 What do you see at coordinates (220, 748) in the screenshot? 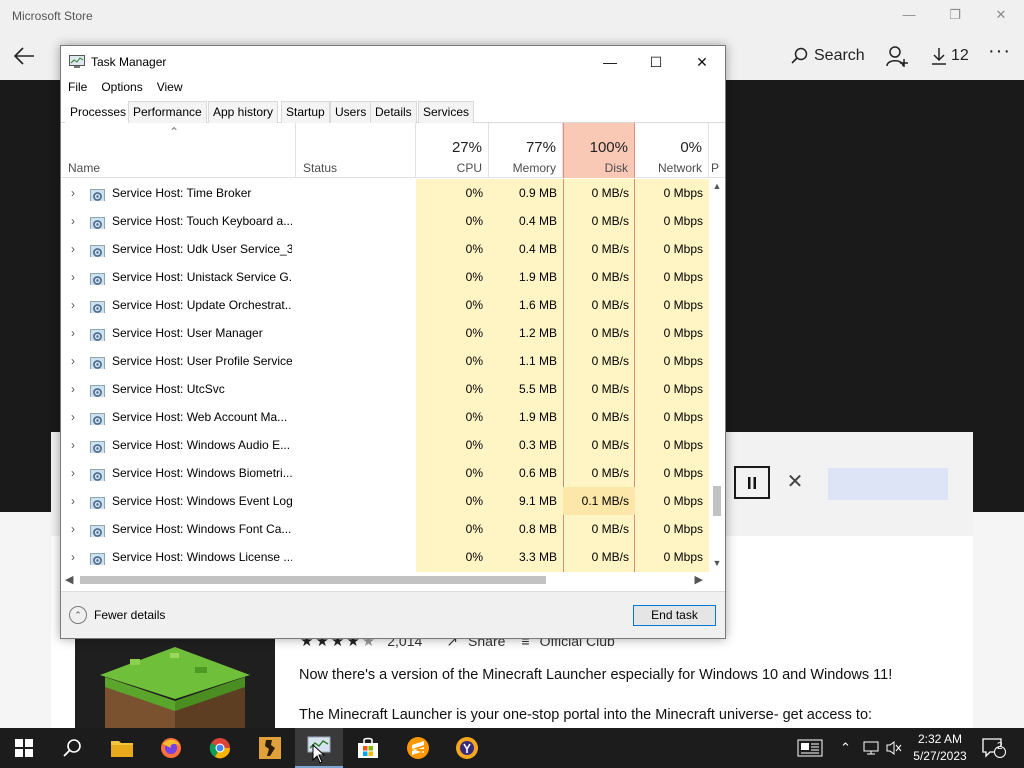
I see `chrome-button` at bounding box center [220, 748].